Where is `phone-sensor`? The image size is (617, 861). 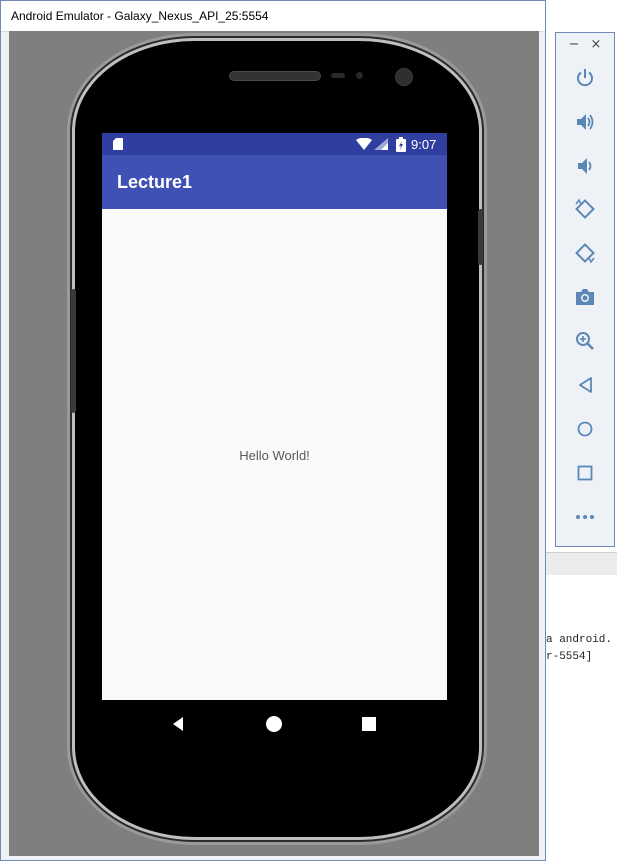 phone-sensor is located at coordinates (338, 75).